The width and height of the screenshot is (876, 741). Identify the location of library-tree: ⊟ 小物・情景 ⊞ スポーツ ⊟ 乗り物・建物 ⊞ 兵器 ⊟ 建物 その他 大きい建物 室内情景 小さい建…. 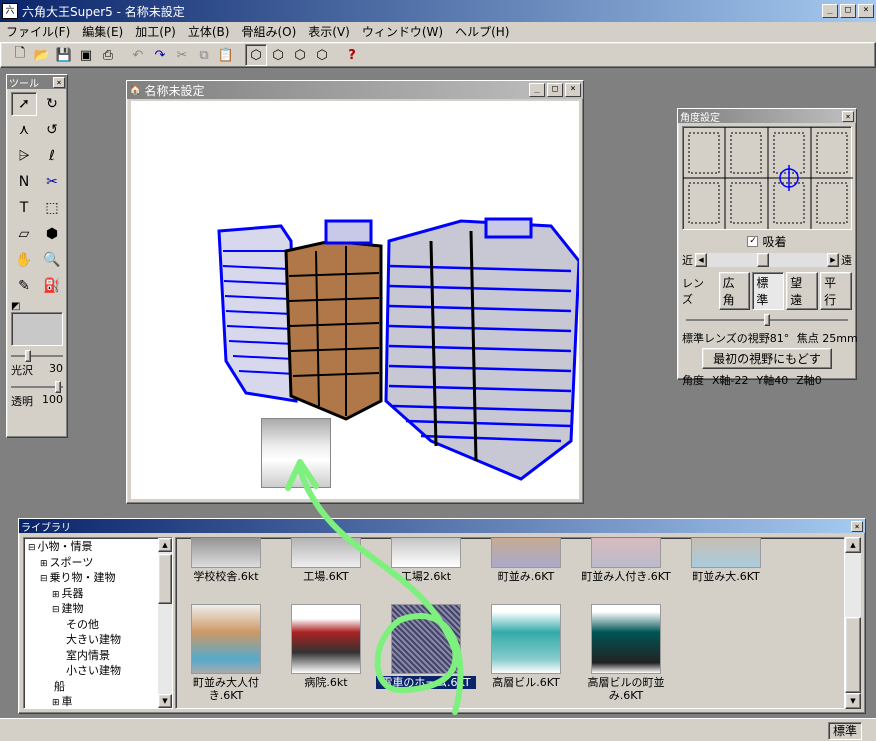
(98, 623).